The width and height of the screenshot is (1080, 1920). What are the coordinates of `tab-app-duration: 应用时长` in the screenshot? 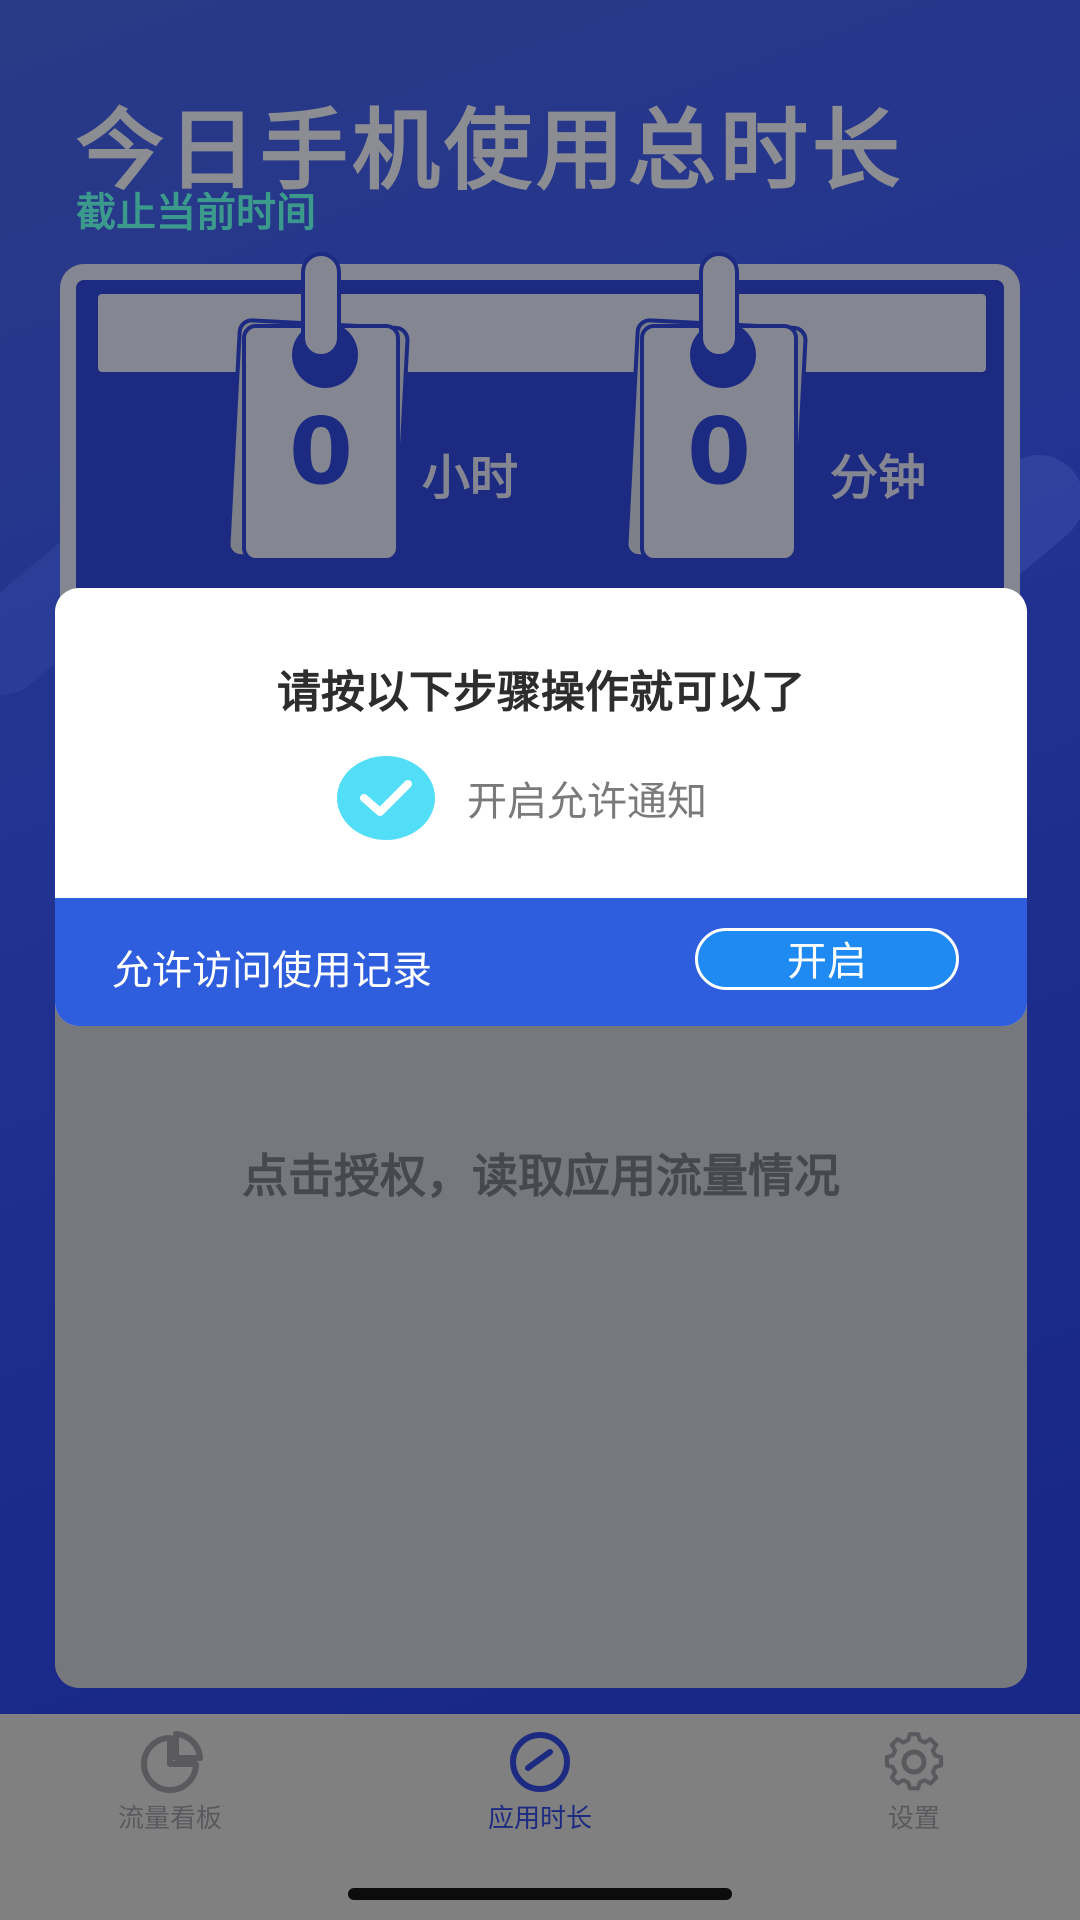 It's located at (540, 1785).